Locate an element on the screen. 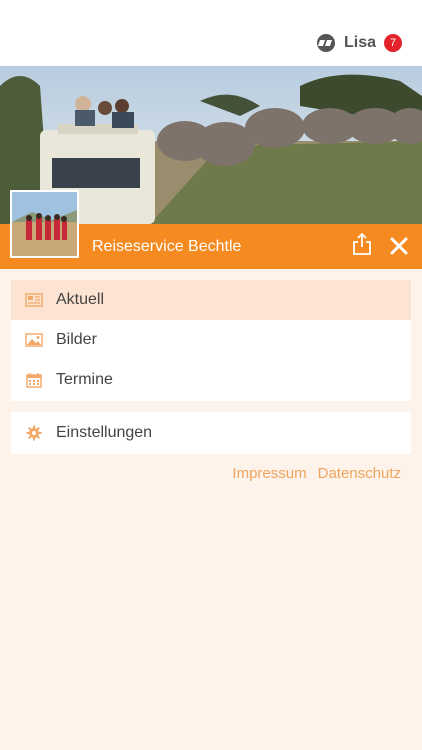 This screenshot has width=422, height=750. top-bar: Lisa 7 is located at coordinates (211, 33).